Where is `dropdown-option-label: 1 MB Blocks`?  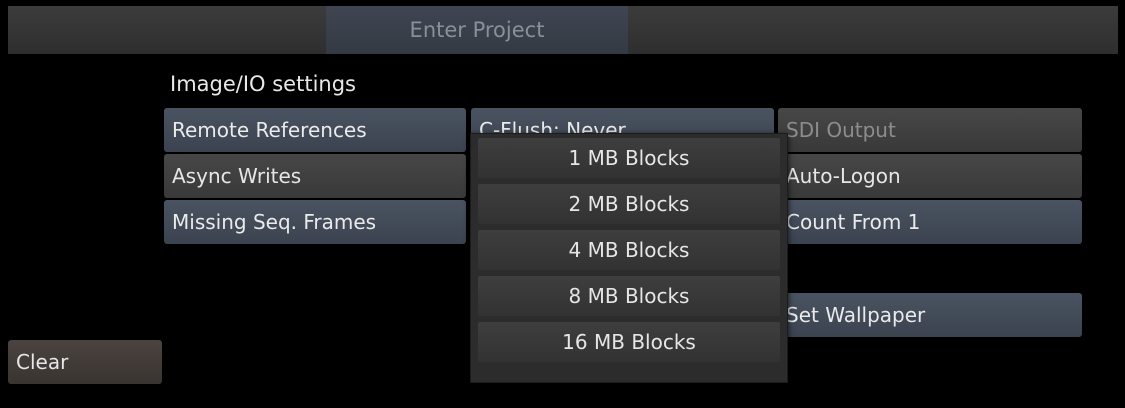 dropdown-option-label: 1 MB Blocks is located at coordinates (629, 158).